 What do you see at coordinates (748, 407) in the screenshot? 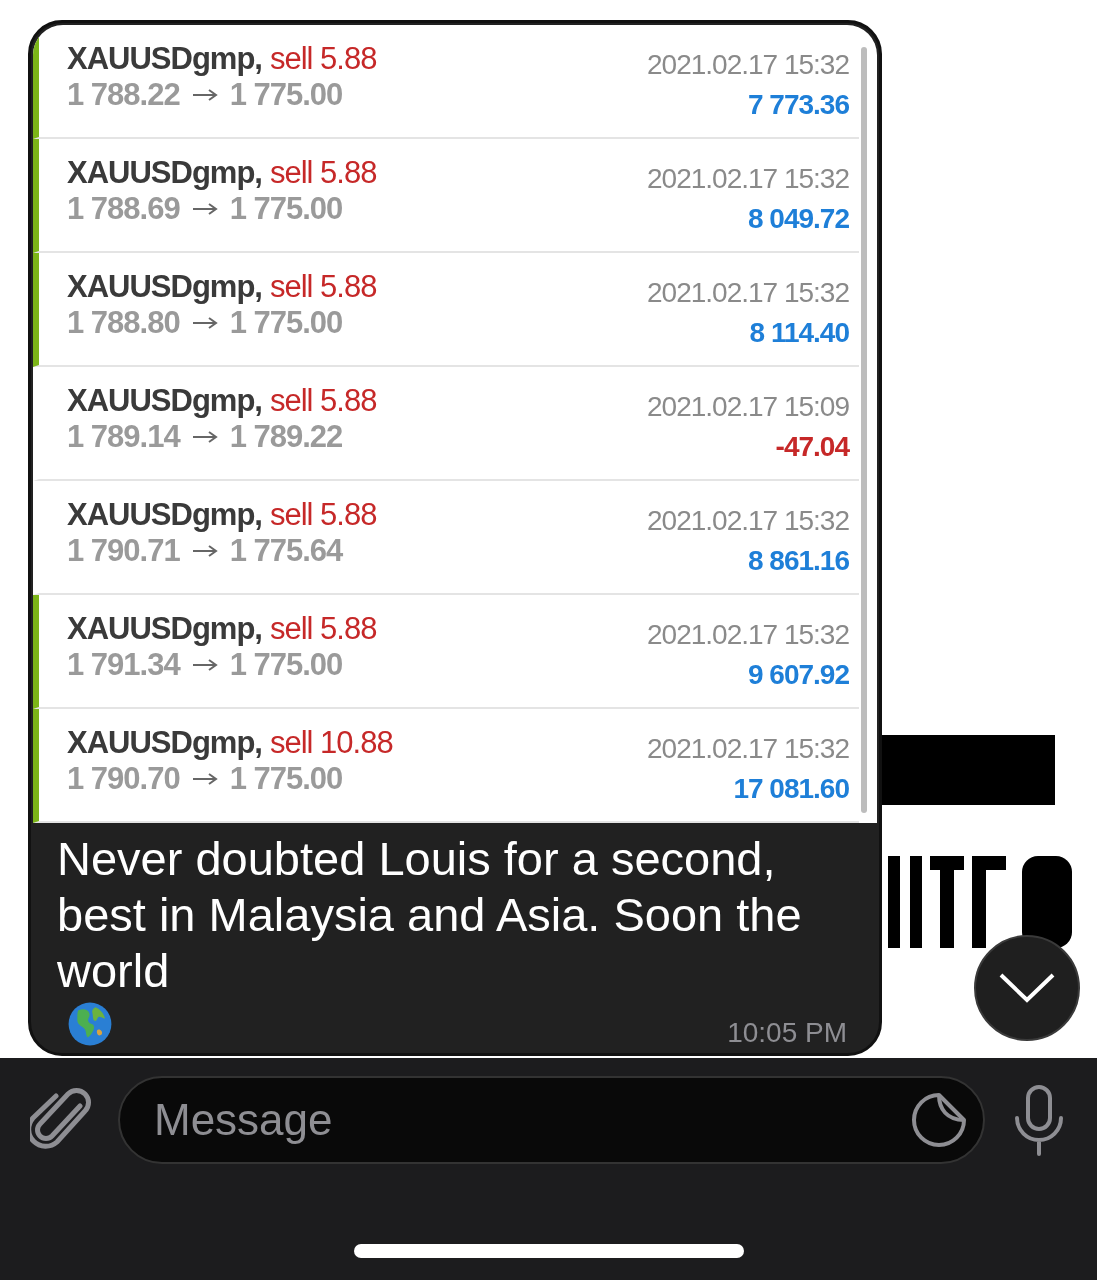
I see `trade-time: 2021.02.17 15:09` at bounding box center [748, 407].